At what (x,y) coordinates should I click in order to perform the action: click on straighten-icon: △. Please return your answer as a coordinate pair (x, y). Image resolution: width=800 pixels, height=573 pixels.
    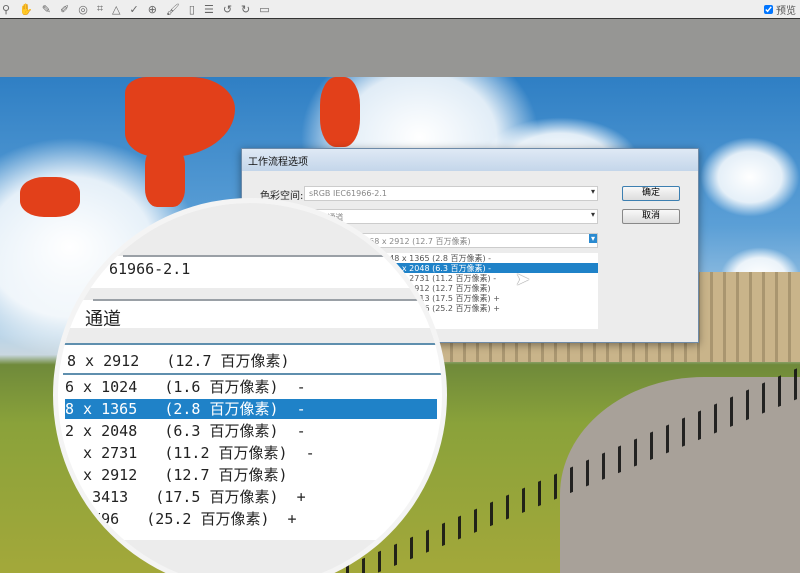
    Looking at the image, I should click on (116, 9).